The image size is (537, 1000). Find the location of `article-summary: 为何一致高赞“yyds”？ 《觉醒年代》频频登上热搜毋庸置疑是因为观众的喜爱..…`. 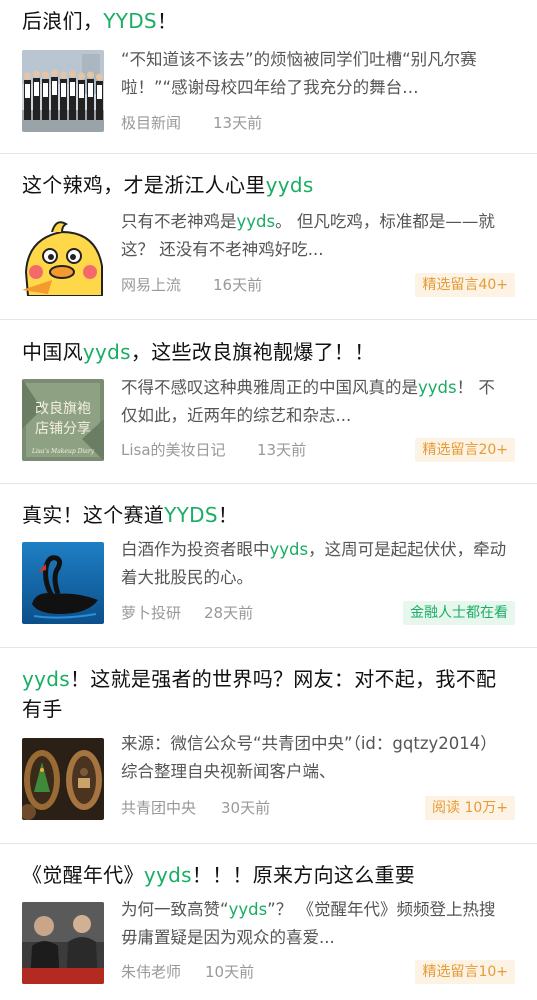

article-summary: 为何一致高赞“yyds”？ 《觉醒年代》频频登上热搜毋庸置疑是因为观众的喜爱..… is located at coordinates (316, 924).